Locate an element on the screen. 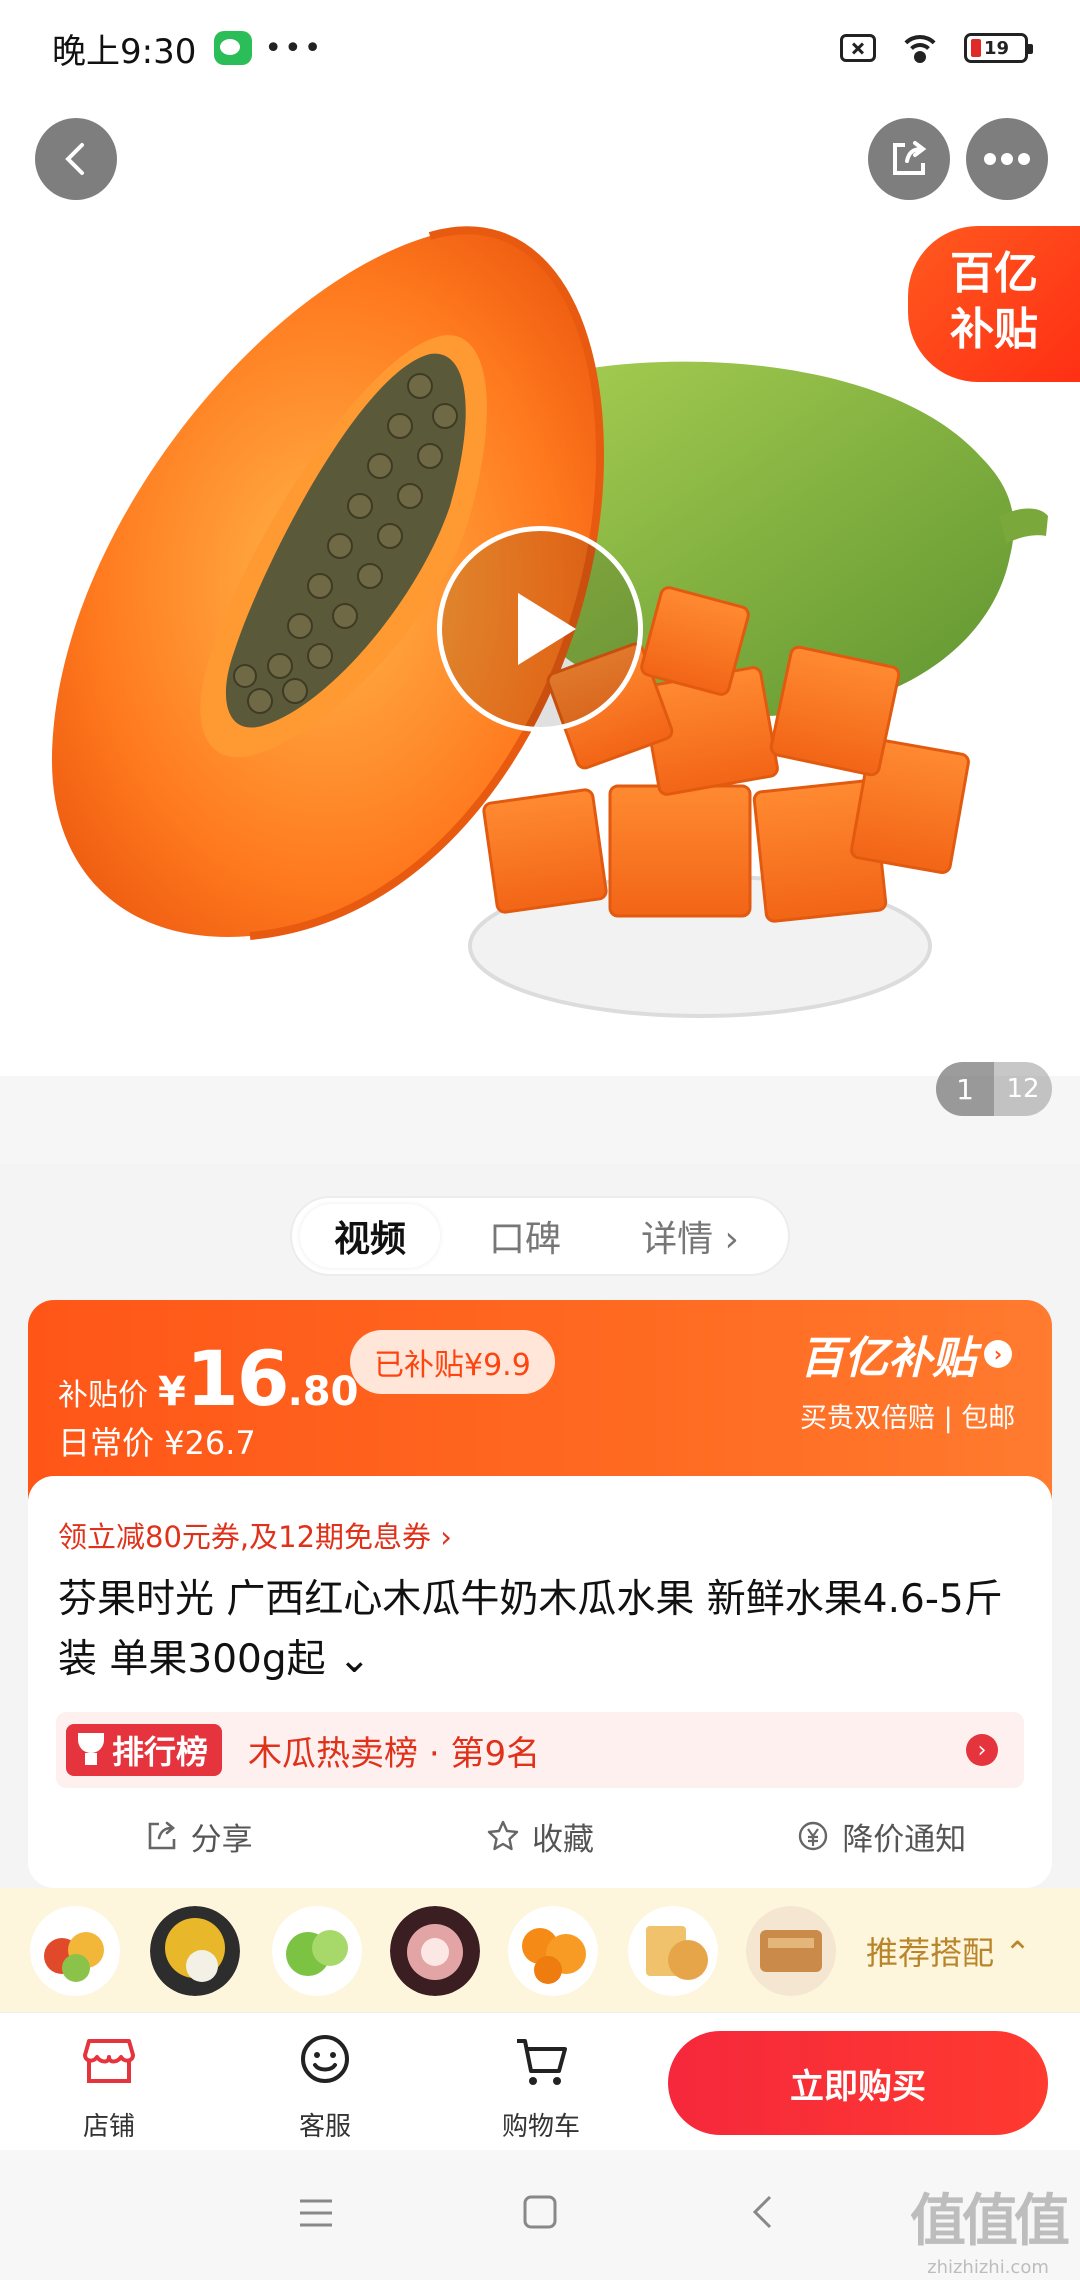 This screenshot has height=2280, width=1080. favorite-label: 收藏 is located at coordinates (562, 1839).